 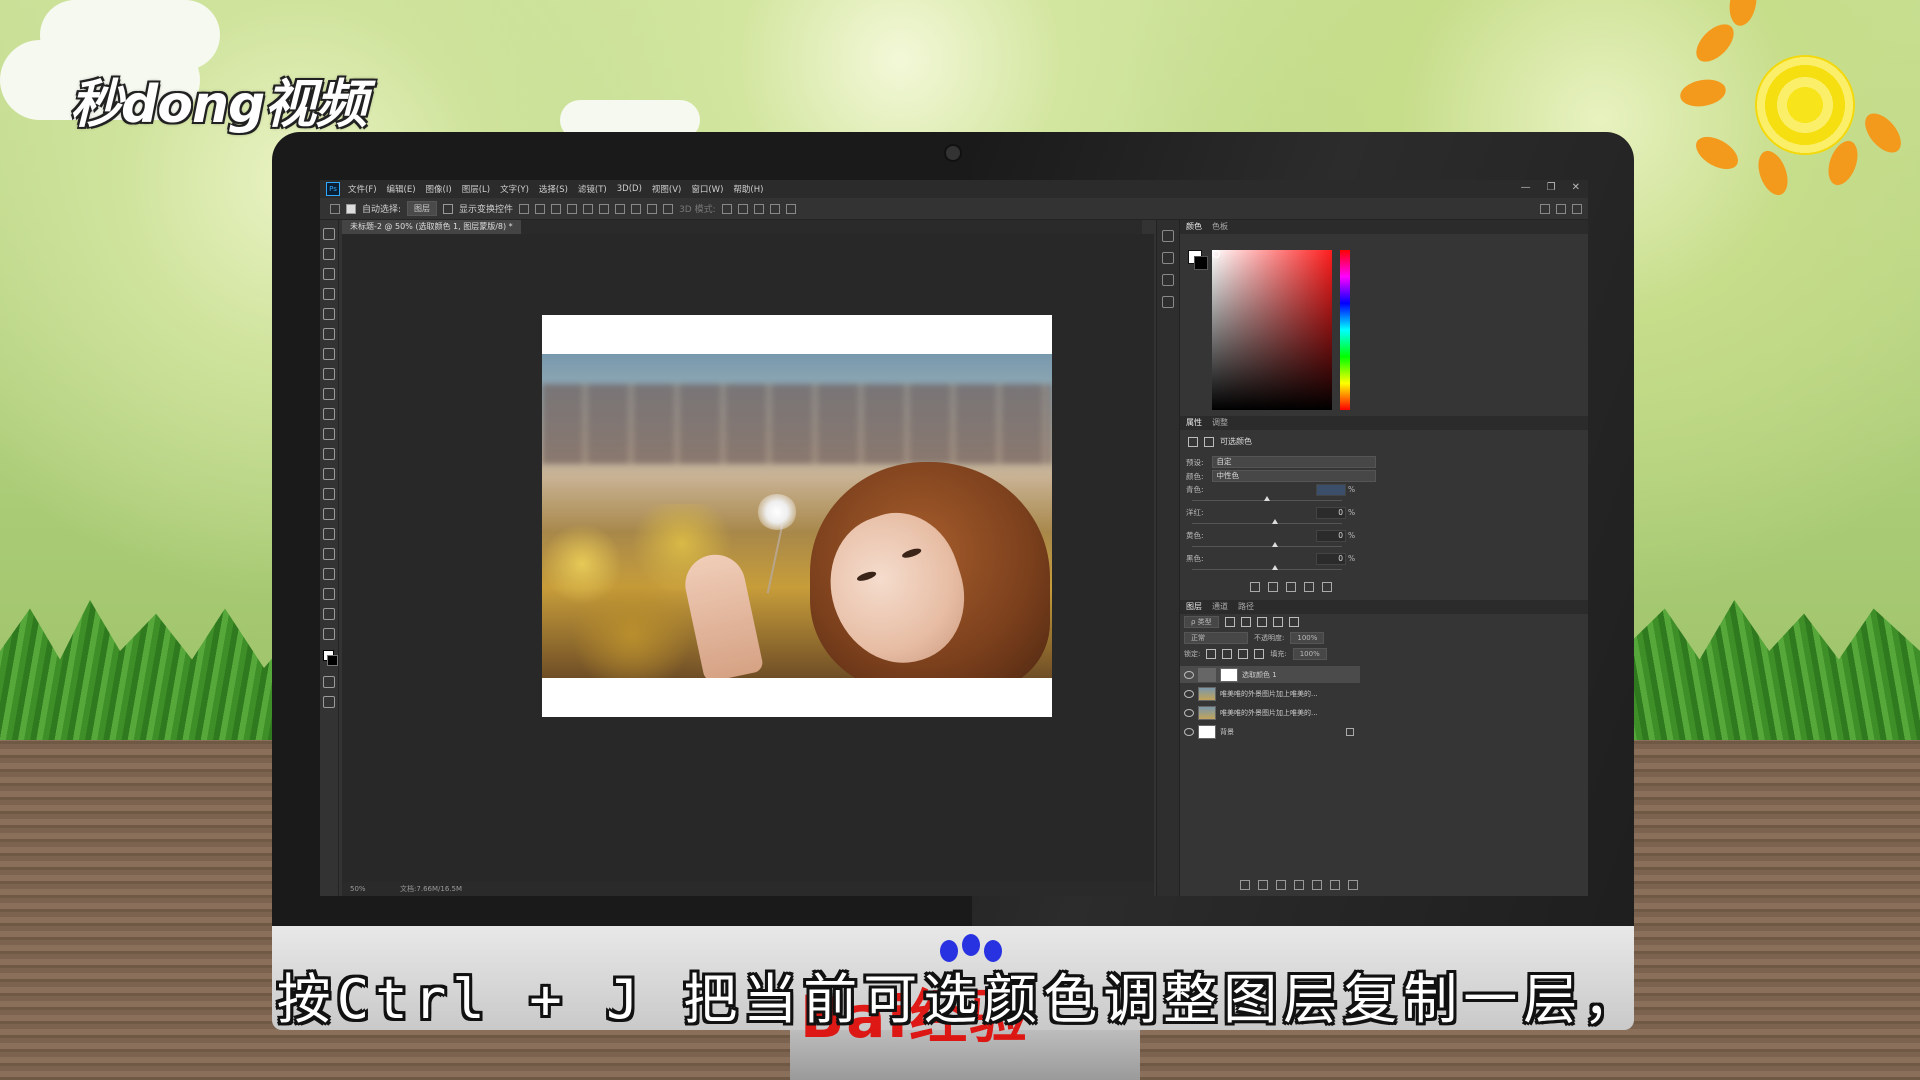 What do you see at coordinates (329, 254) in the screenshot?
I see `marquee-tool-icon` at bounding box center [329, 254].